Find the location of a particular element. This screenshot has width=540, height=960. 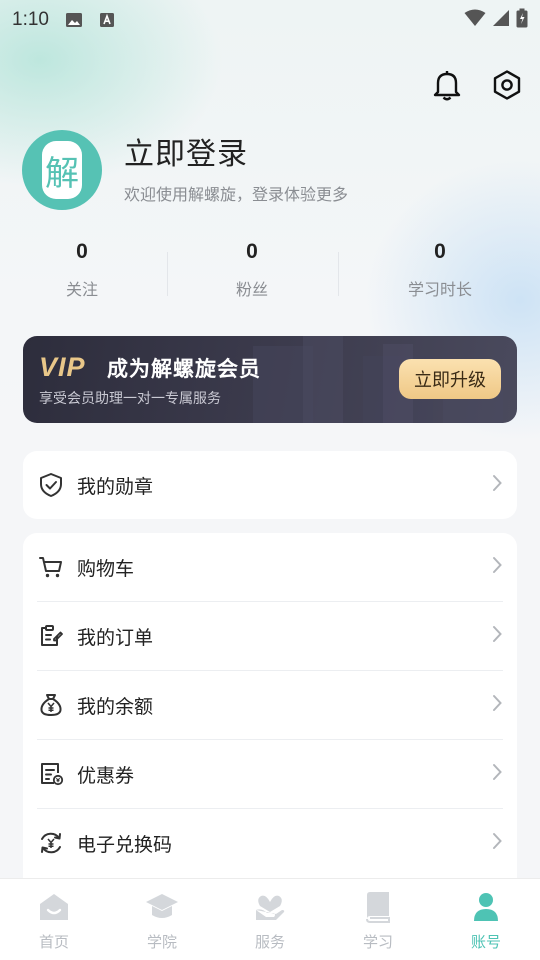

bell-icon is located at coordinates (447, 85).